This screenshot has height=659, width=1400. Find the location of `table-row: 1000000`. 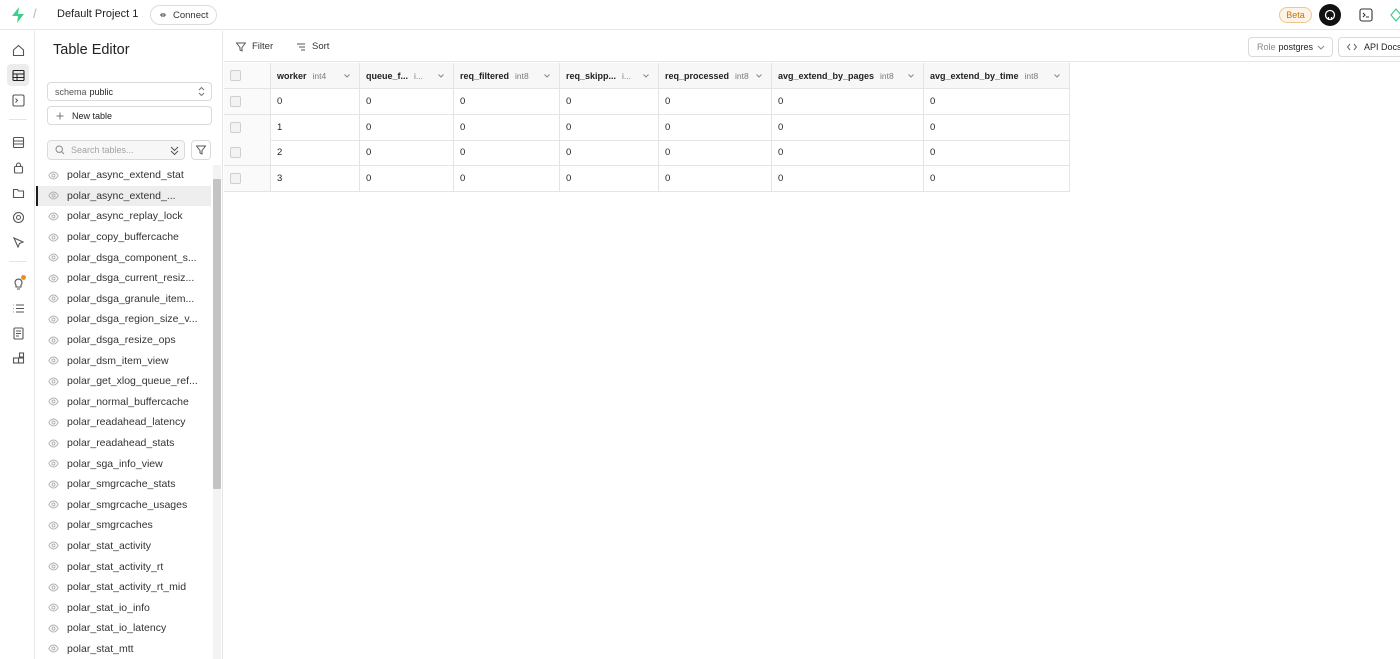

table-row: 1000000 is located at coordinates (647, 127).